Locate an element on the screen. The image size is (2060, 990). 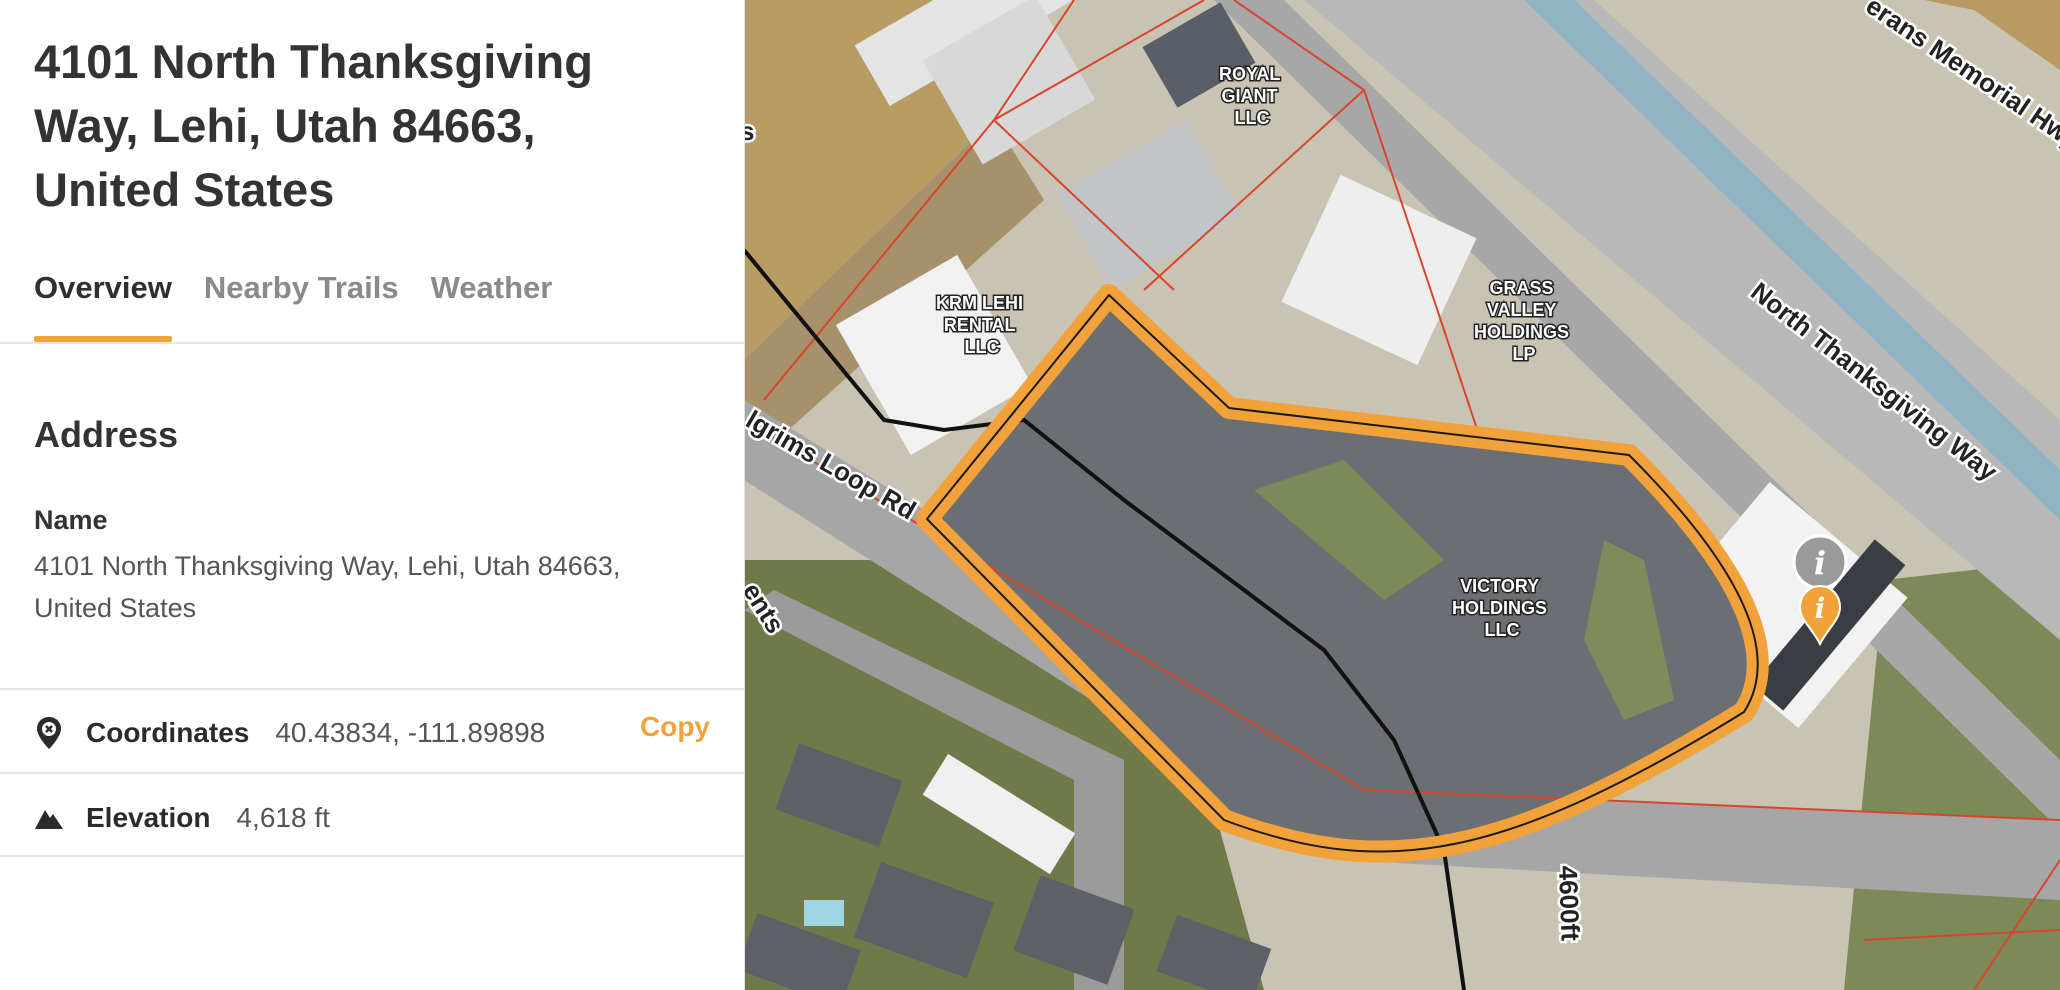
tab-bar: Overview Nearby Trails Weather is located at coordinates (309, 306).